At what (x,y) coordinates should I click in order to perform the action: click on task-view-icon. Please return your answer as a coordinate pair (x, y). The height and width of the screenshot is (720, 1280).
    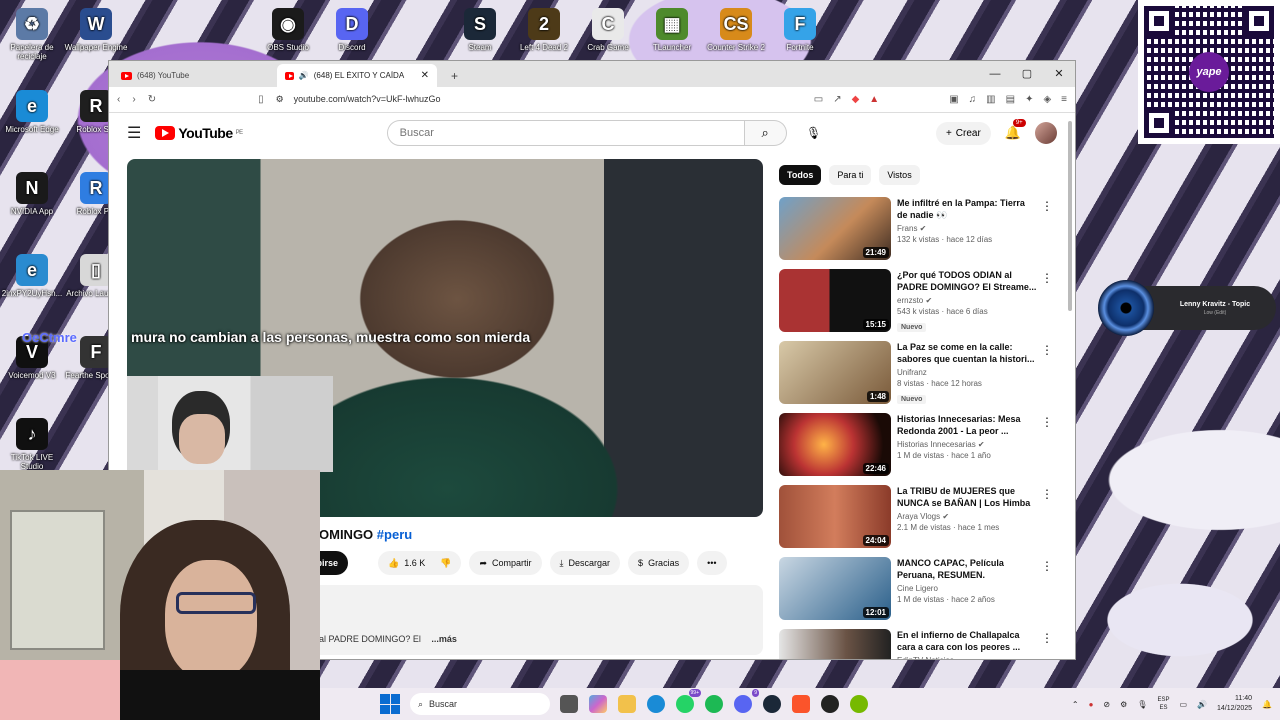
    Looking at the image, I should click on (569, 704).